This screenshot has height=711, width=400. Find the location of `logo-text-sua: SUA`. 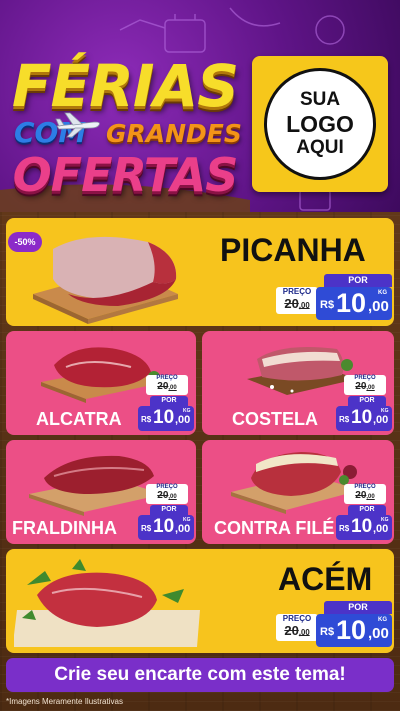

logo-text-sua: SUA is located at coordinates (320, 99).